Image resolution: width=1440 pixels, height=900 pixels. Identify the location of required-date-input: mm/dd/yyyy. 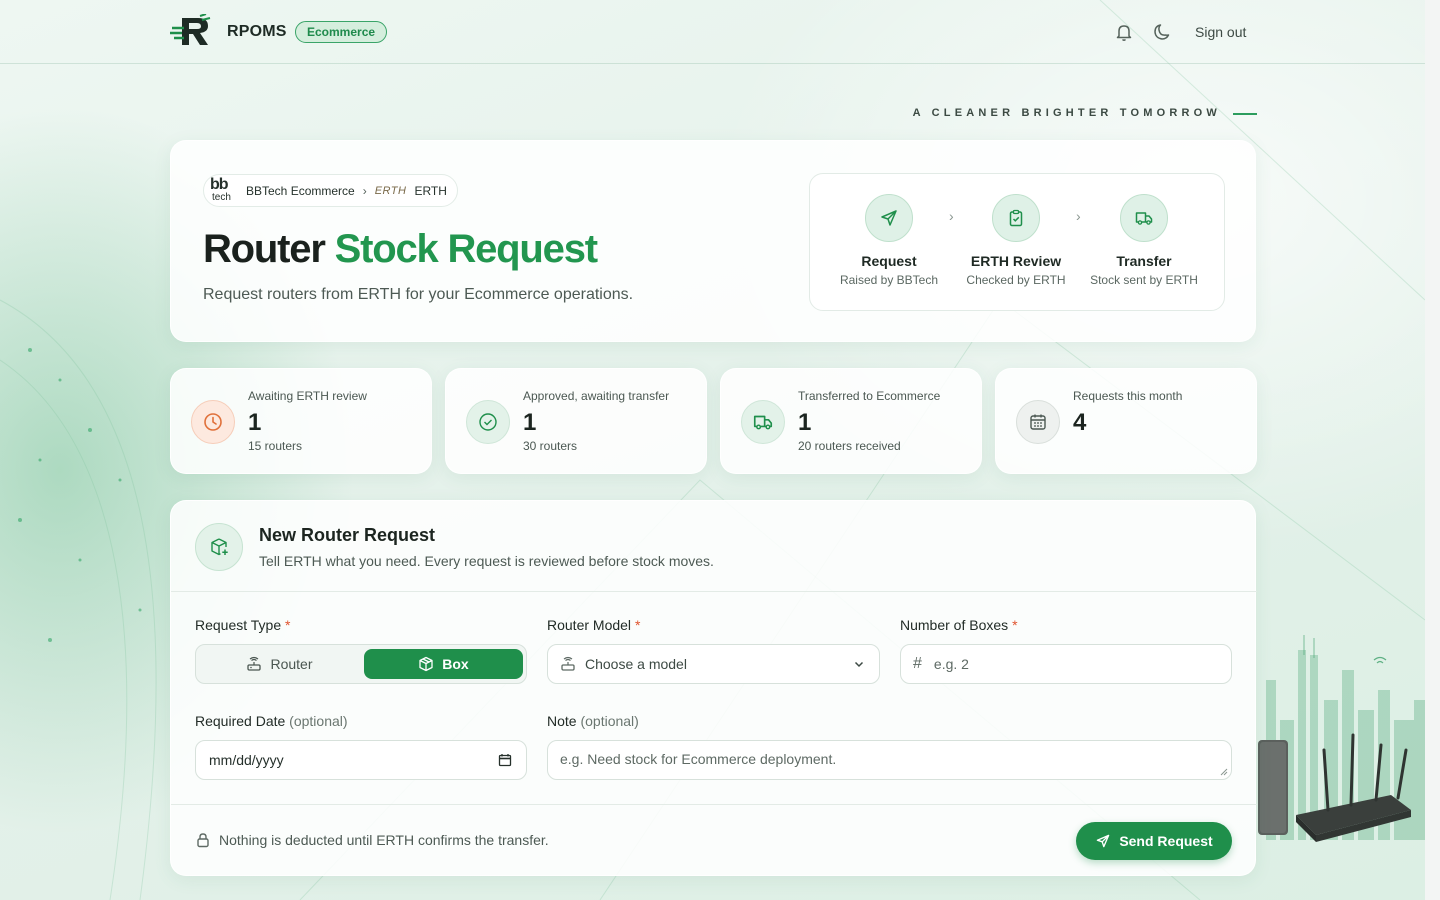
(361, 760).